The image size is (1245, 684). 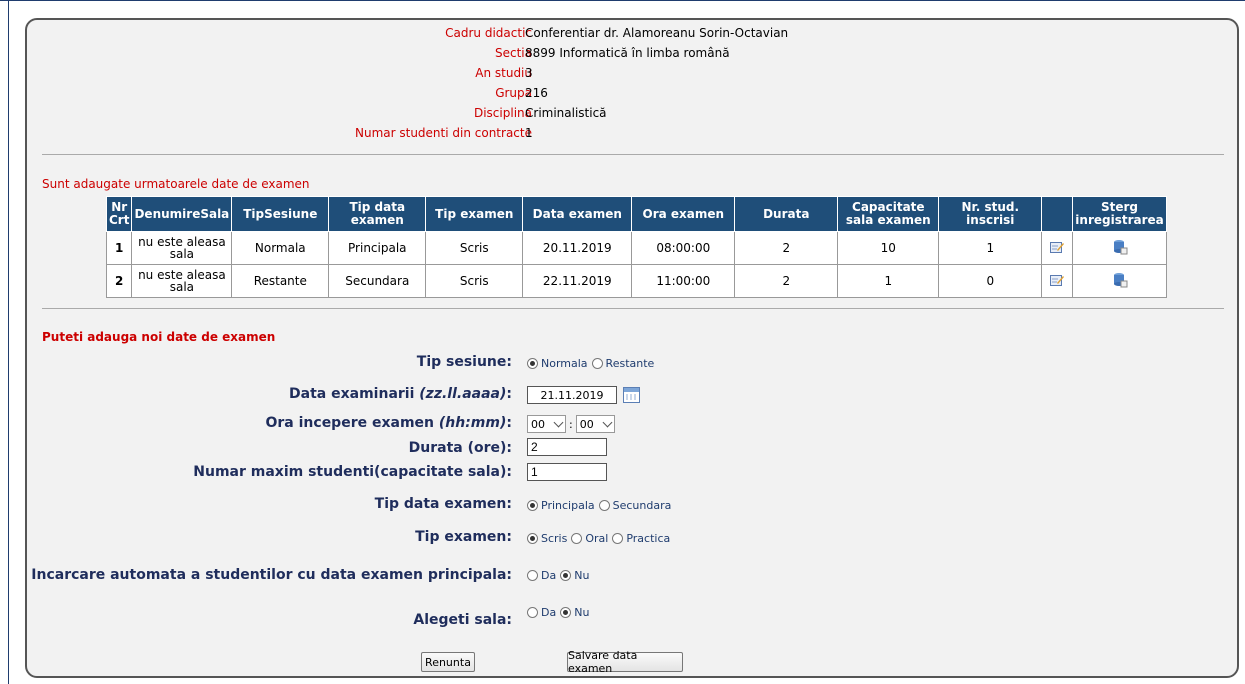 What do you see at coordinates (786, 214) in the screenshot?
I see `col-durata: Durata` at bounding box center [786, 214].